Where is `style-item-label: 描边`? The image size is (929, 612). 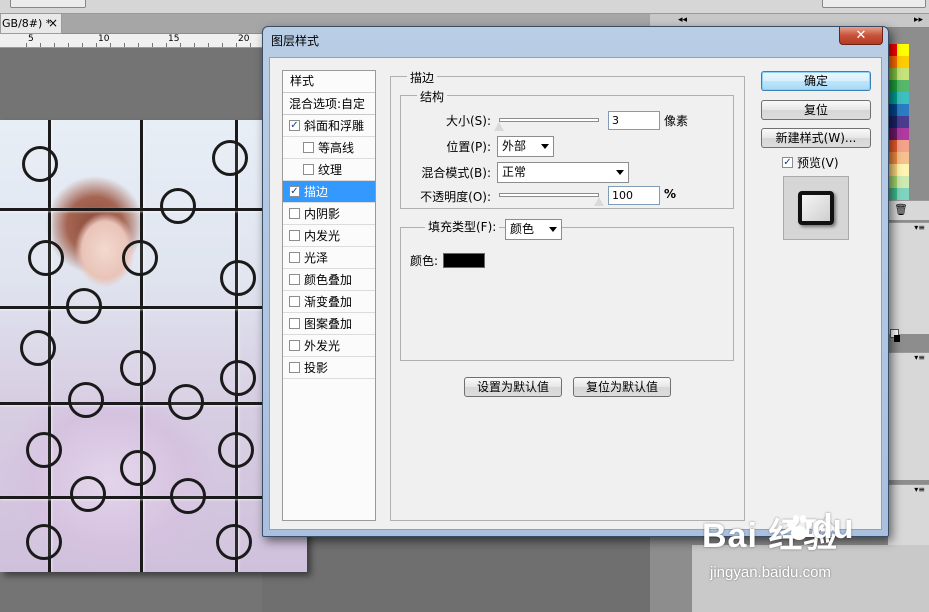 style-item-label: 描边 is located at coordinates (316, 192).